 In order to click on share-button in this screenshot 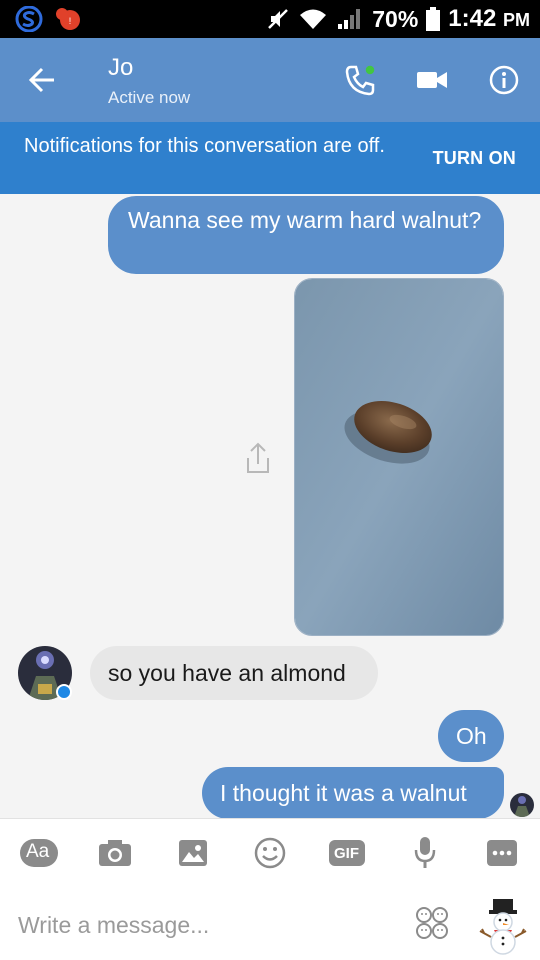, I will do `click(258, 458)`.